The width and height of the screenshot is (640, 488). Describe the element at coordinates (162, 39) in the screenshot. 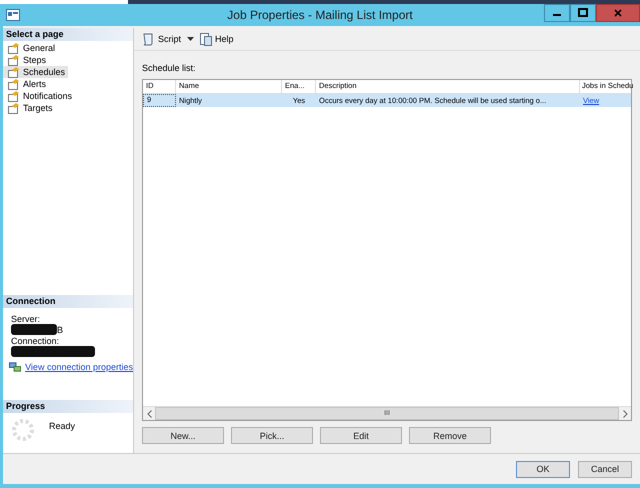

I see `script-button: Script` at that location.